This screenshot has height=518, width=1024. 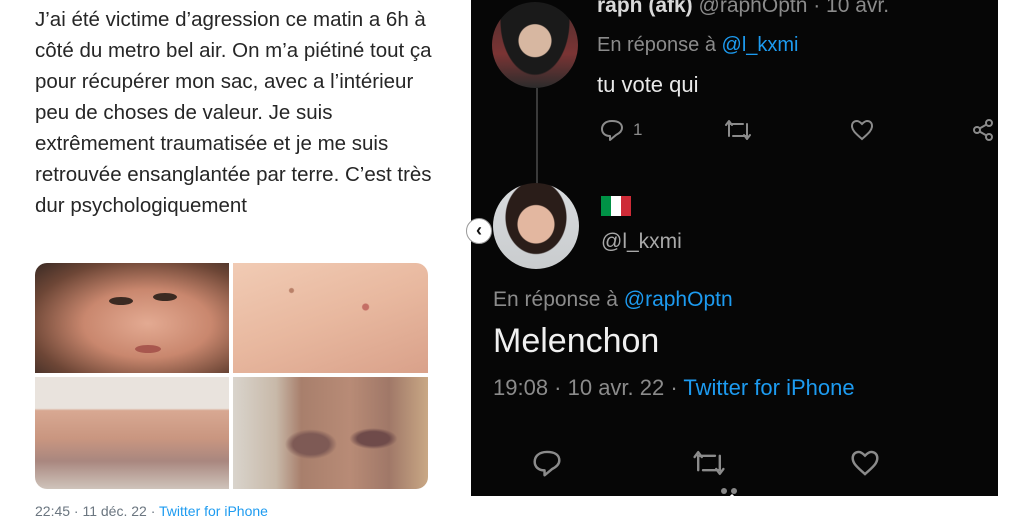 I want to click on tweet-text: tu vote qui, so click(x=648, y=84).